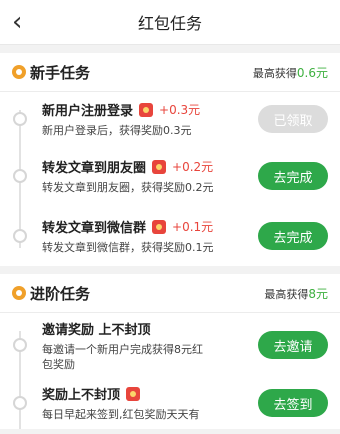 This screenshot has height=434, width=340. What do you see at coordinates (180, 110) in the screenshot?
I see `task-bonus: +0.3元` at bounding box center [180, 110].